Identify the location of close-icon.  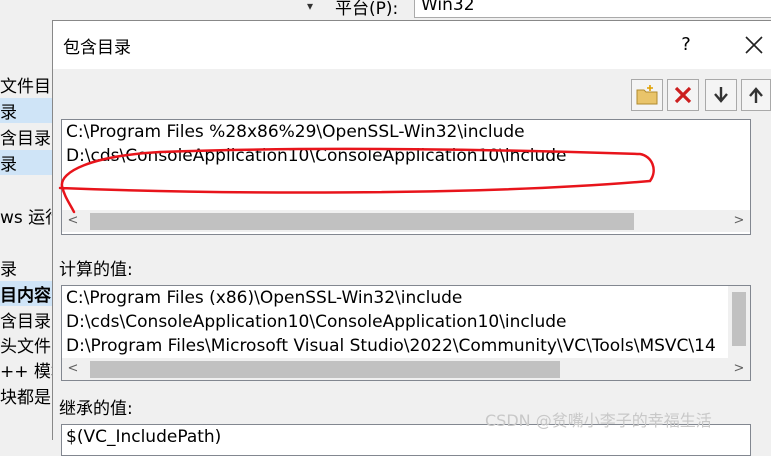
(754, 45).